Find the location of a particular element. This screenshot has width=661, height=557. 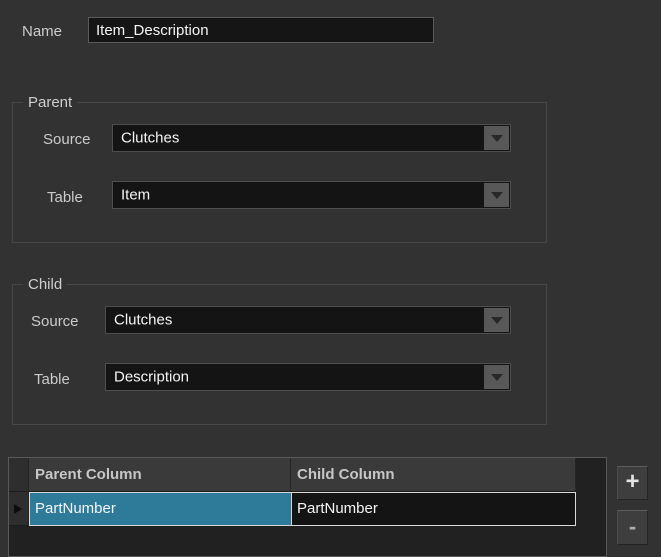

plus-icon: + is located at coordinates (632, 481).